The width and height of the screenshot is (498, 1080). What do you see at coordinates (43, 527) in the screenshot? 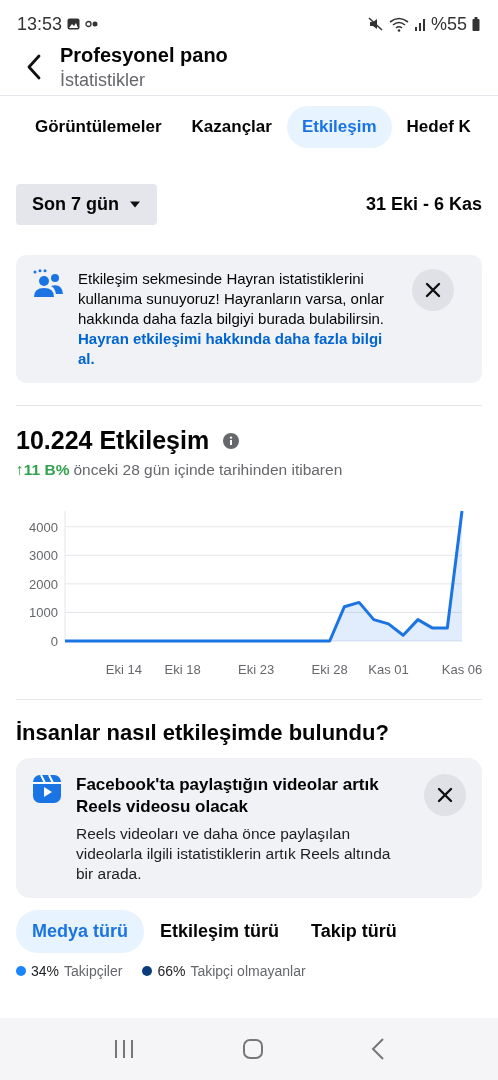
I see `y-tick-label: 4000` at bounding box center [43, 527].